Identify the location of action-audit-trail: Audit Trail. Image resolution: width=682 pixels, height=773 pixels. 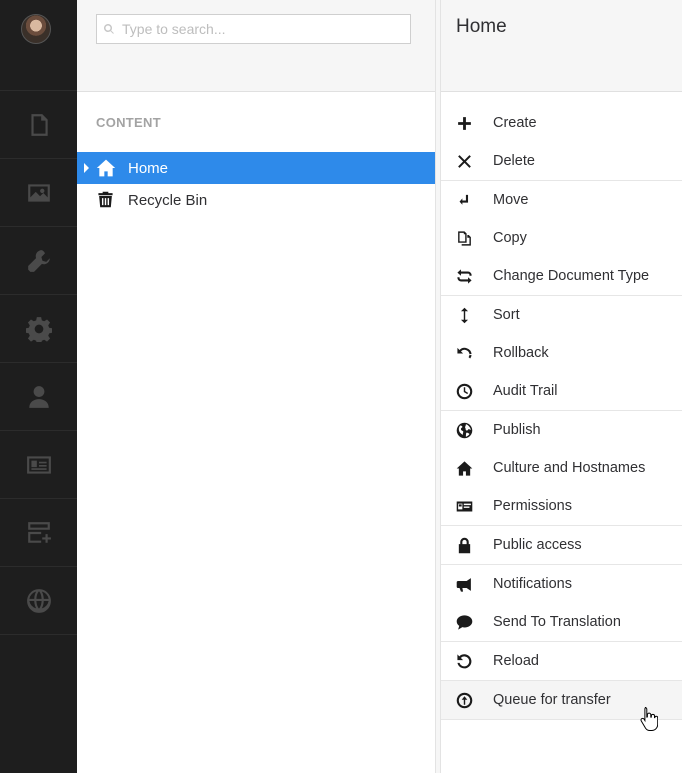
(561, 391).